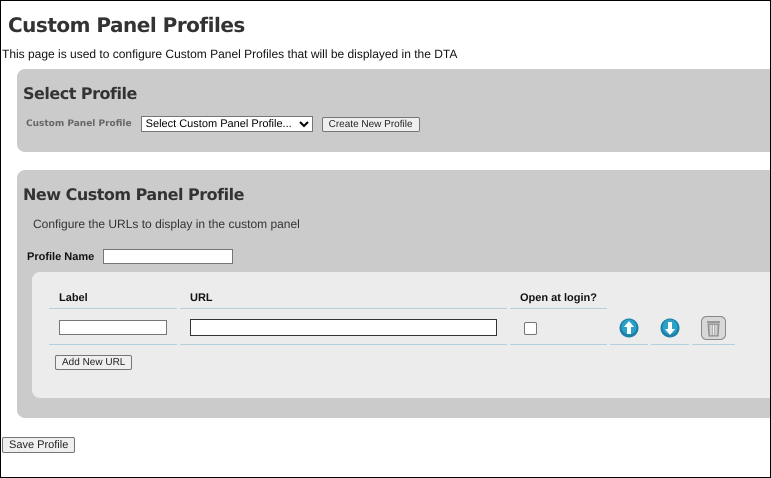 This screenshot has height=478, width=771. What do you see at coordinates (80, 93) in the screenshot?
I see `section-heading: Select Profile` at bounding box center [80, 93].